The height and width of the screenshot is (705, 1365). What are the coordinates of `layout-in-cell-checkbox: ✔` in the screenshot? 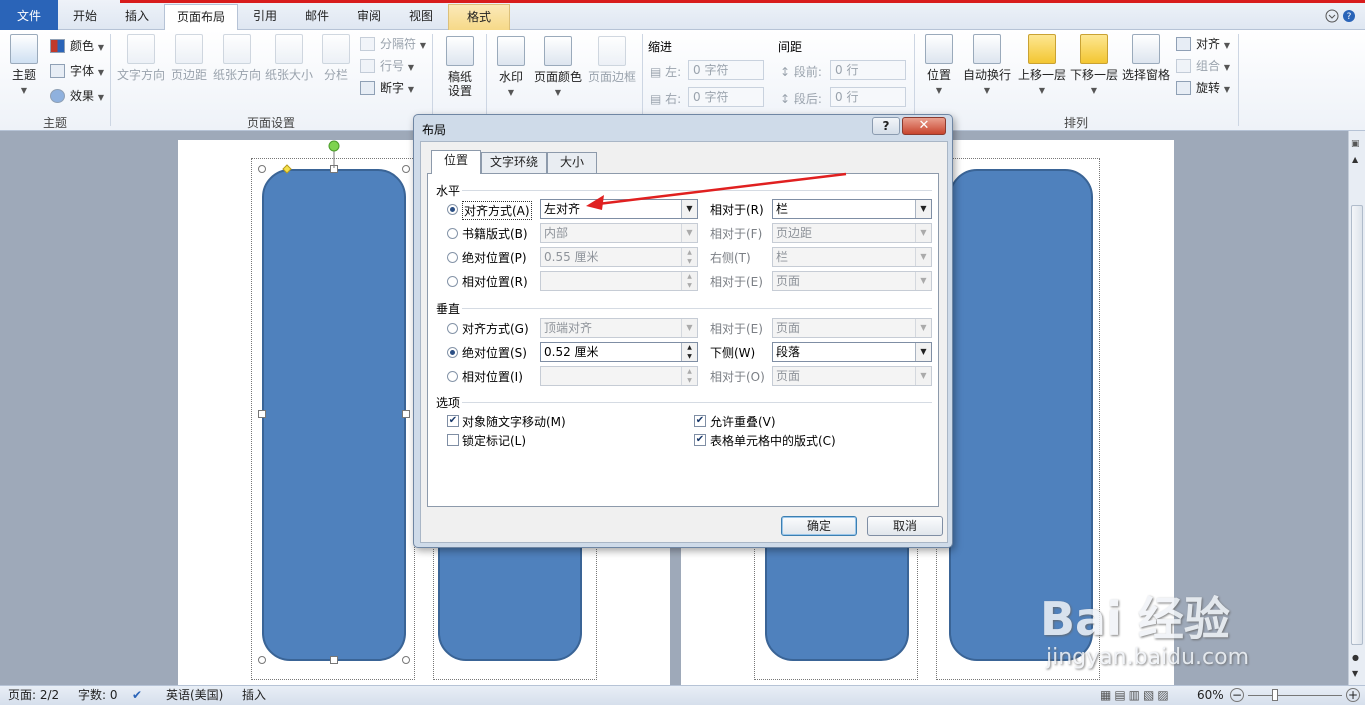 It's located at (700, 440).